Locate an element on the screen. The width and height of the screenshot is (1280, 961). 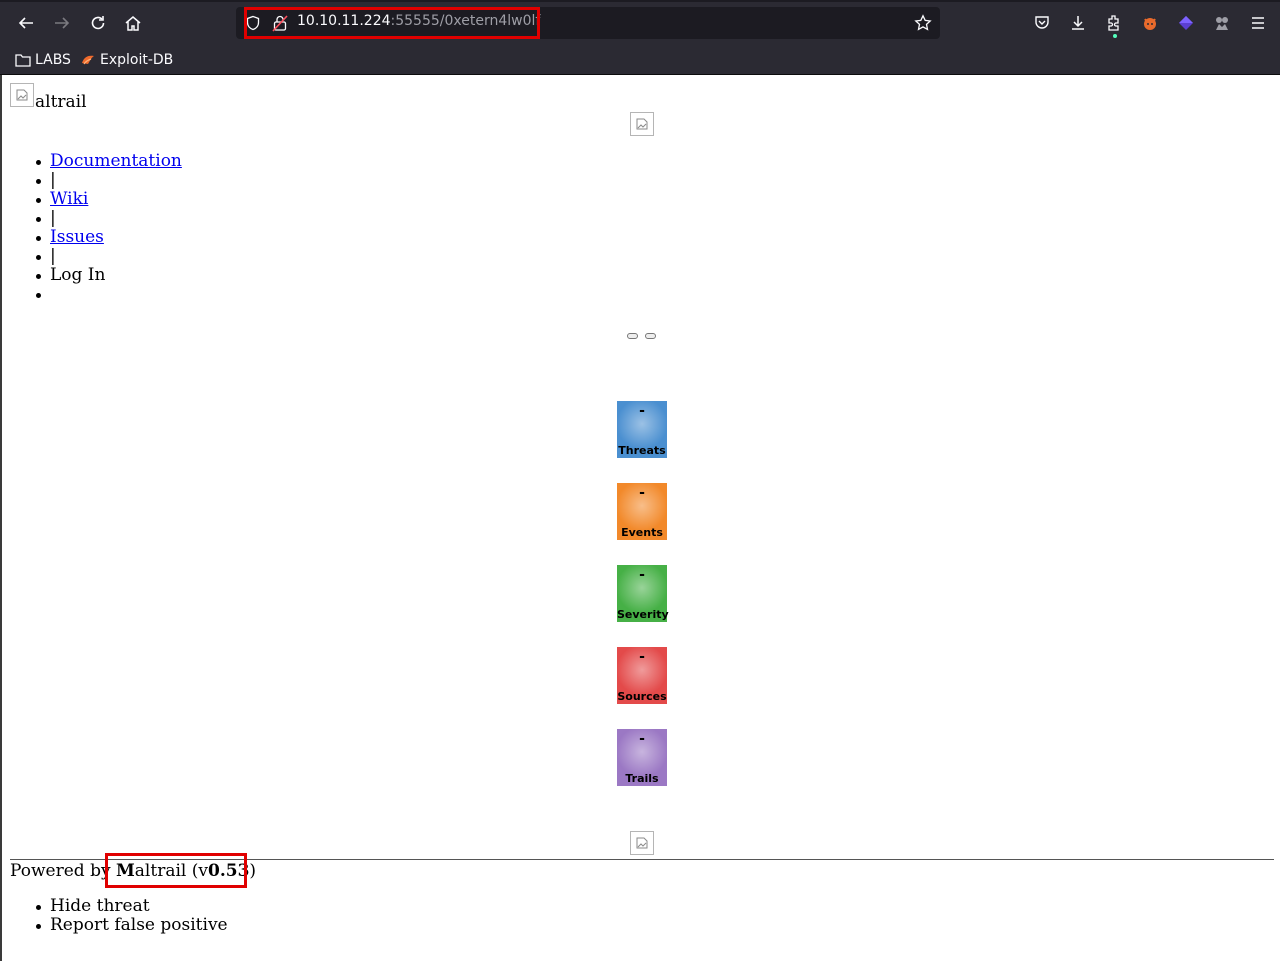
logo-image is located at coordinates (22, 95).